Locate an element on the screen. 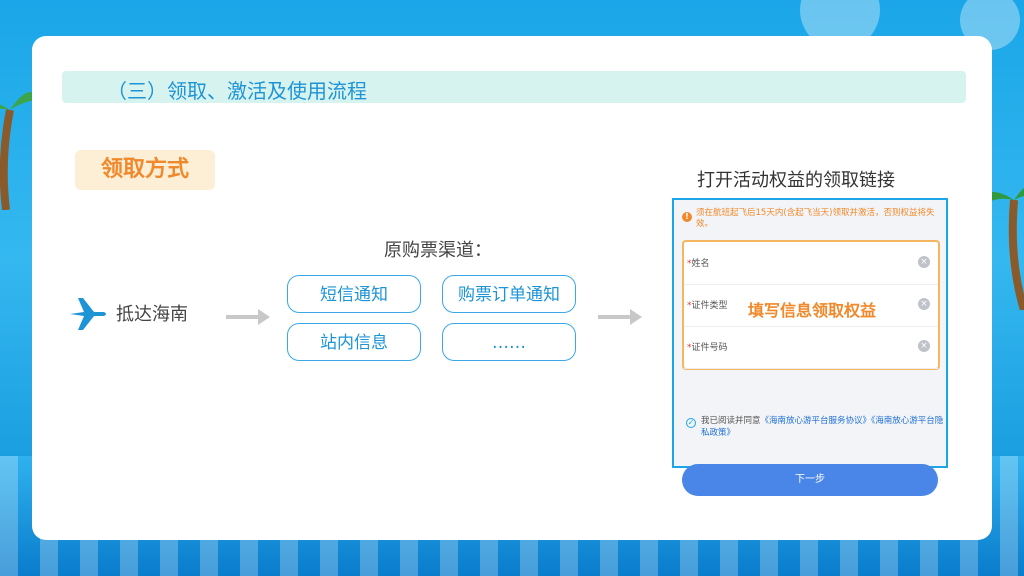 The height and width of the screenshot is (576, 1024). field-name: *姓名 × is located at coordinates (811, 263).